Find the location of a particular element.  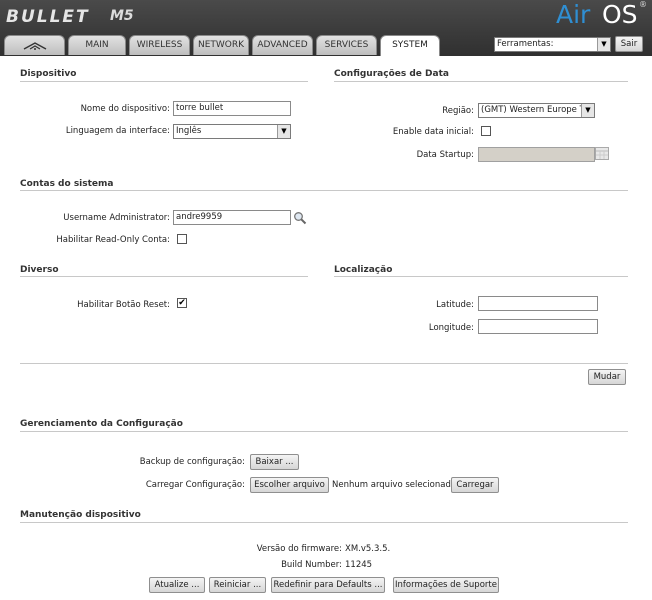

region-label: Região: is located at coordinates (458, 111).